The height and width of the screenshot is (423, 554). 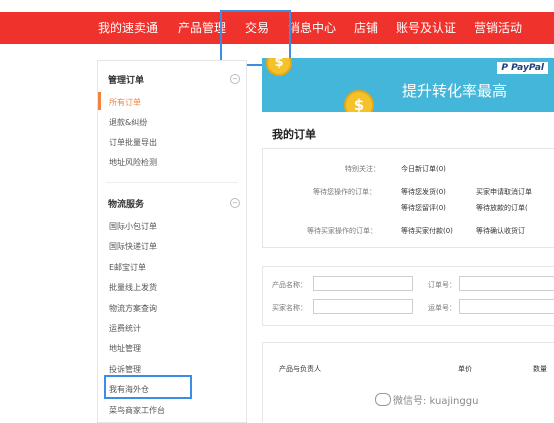 I want to click on nav-account-verification: 账号及认证, so click(x=426, y=28).